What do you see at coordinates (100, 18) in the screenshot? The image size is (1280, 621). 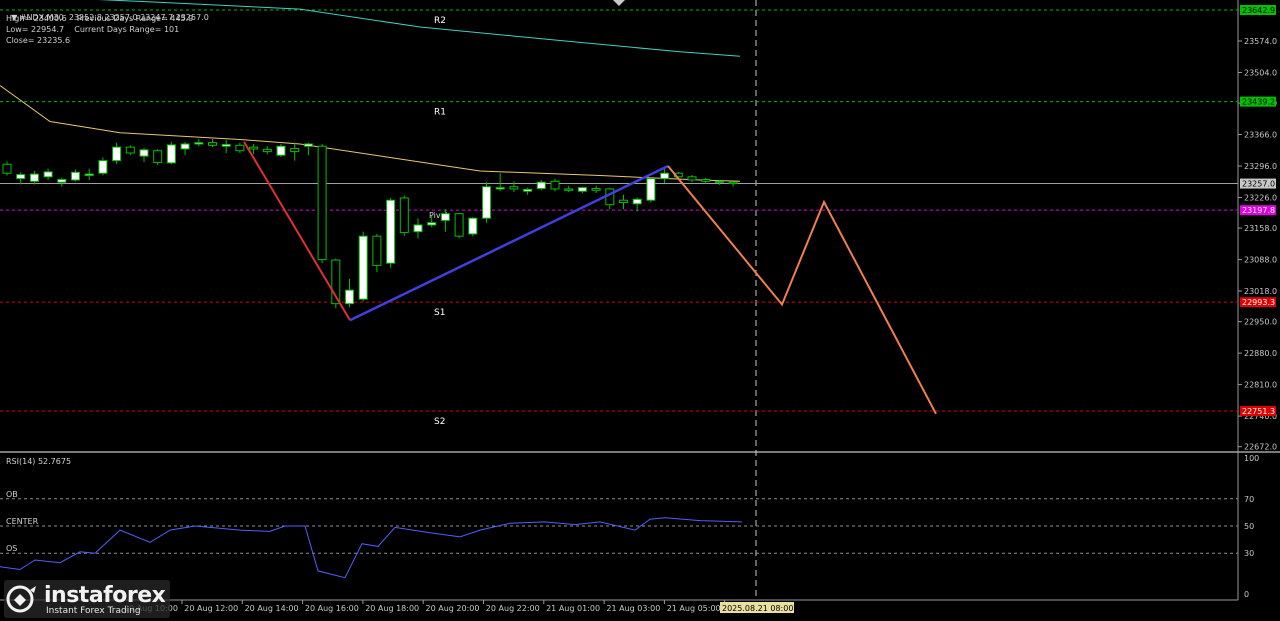 I see `high-range-line: High= 23400.6 Previous Days Range= 445.9` at bounding box center [100, 18].